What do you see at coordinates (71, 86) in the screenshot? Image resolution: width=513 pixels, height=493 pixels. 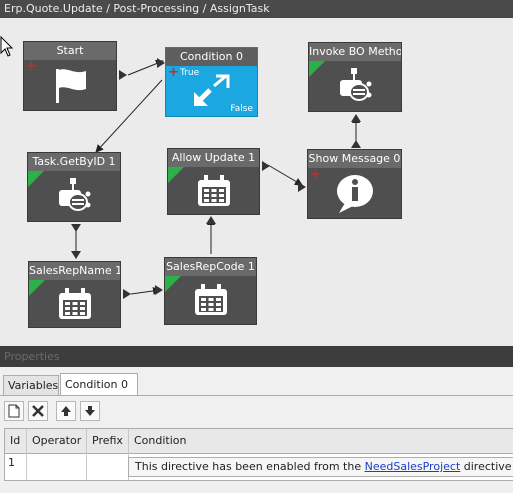 I see `flag-icon` at bounding box center [71, 86].